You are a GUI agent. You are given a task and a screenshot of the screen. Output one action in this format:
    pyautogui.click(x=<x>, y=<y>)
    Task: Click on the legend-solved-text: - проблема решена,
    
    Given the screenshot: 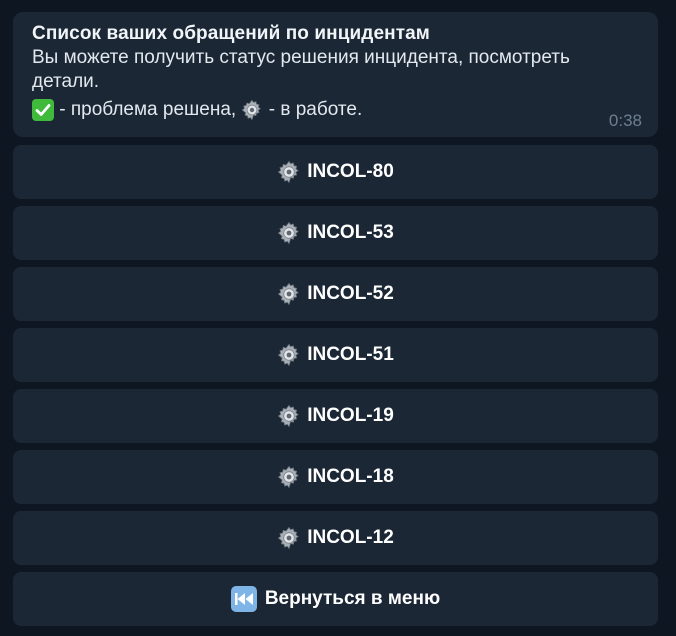 What is the action you would take?
    pyautogui.click(x=148, y=109)
    